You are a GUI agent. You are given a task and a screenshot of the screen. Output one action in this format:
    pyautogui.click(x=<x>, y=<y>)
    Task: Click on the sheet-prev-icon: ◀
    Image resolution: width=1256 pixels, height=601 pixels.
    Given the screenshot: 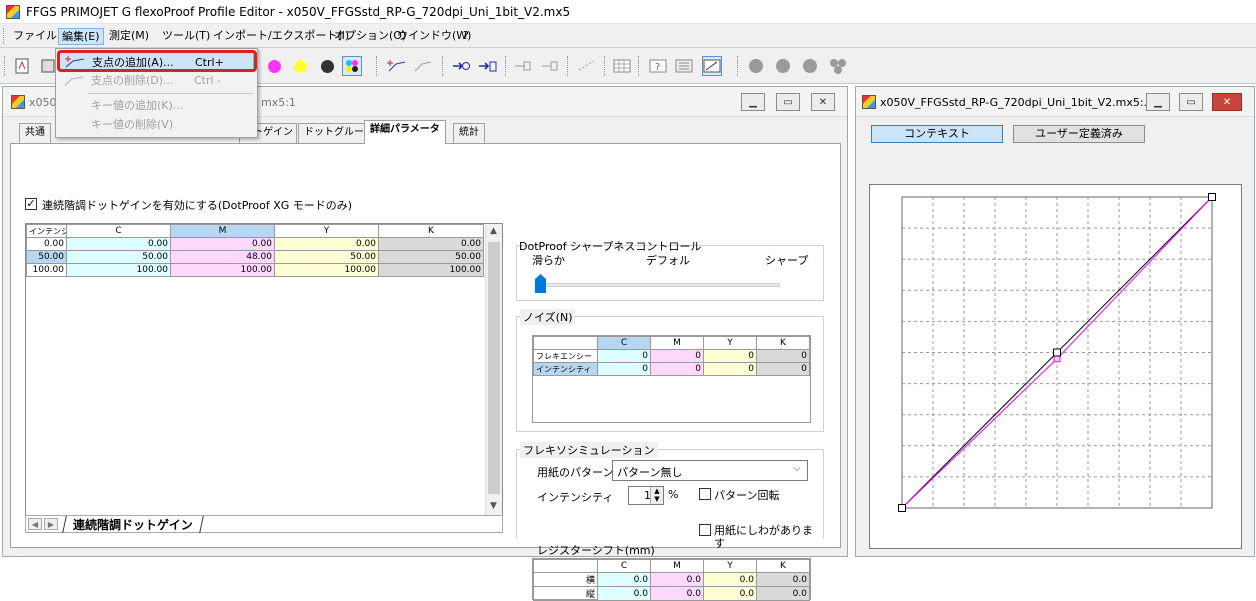 What is the action you would take?
    pyautogui.click(x=35, y=524)
    